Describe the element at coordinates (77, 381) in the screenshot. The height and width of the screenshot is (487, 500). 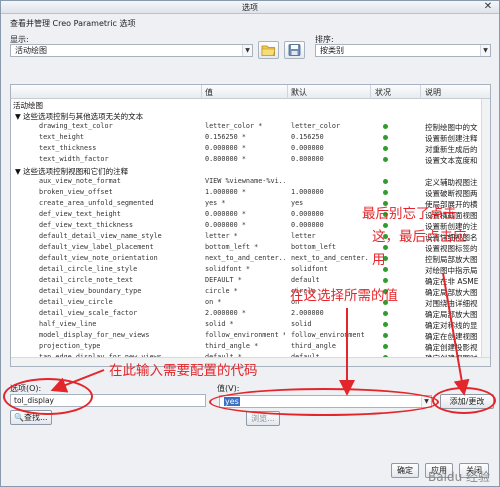
I see `arrow-left` at that location.